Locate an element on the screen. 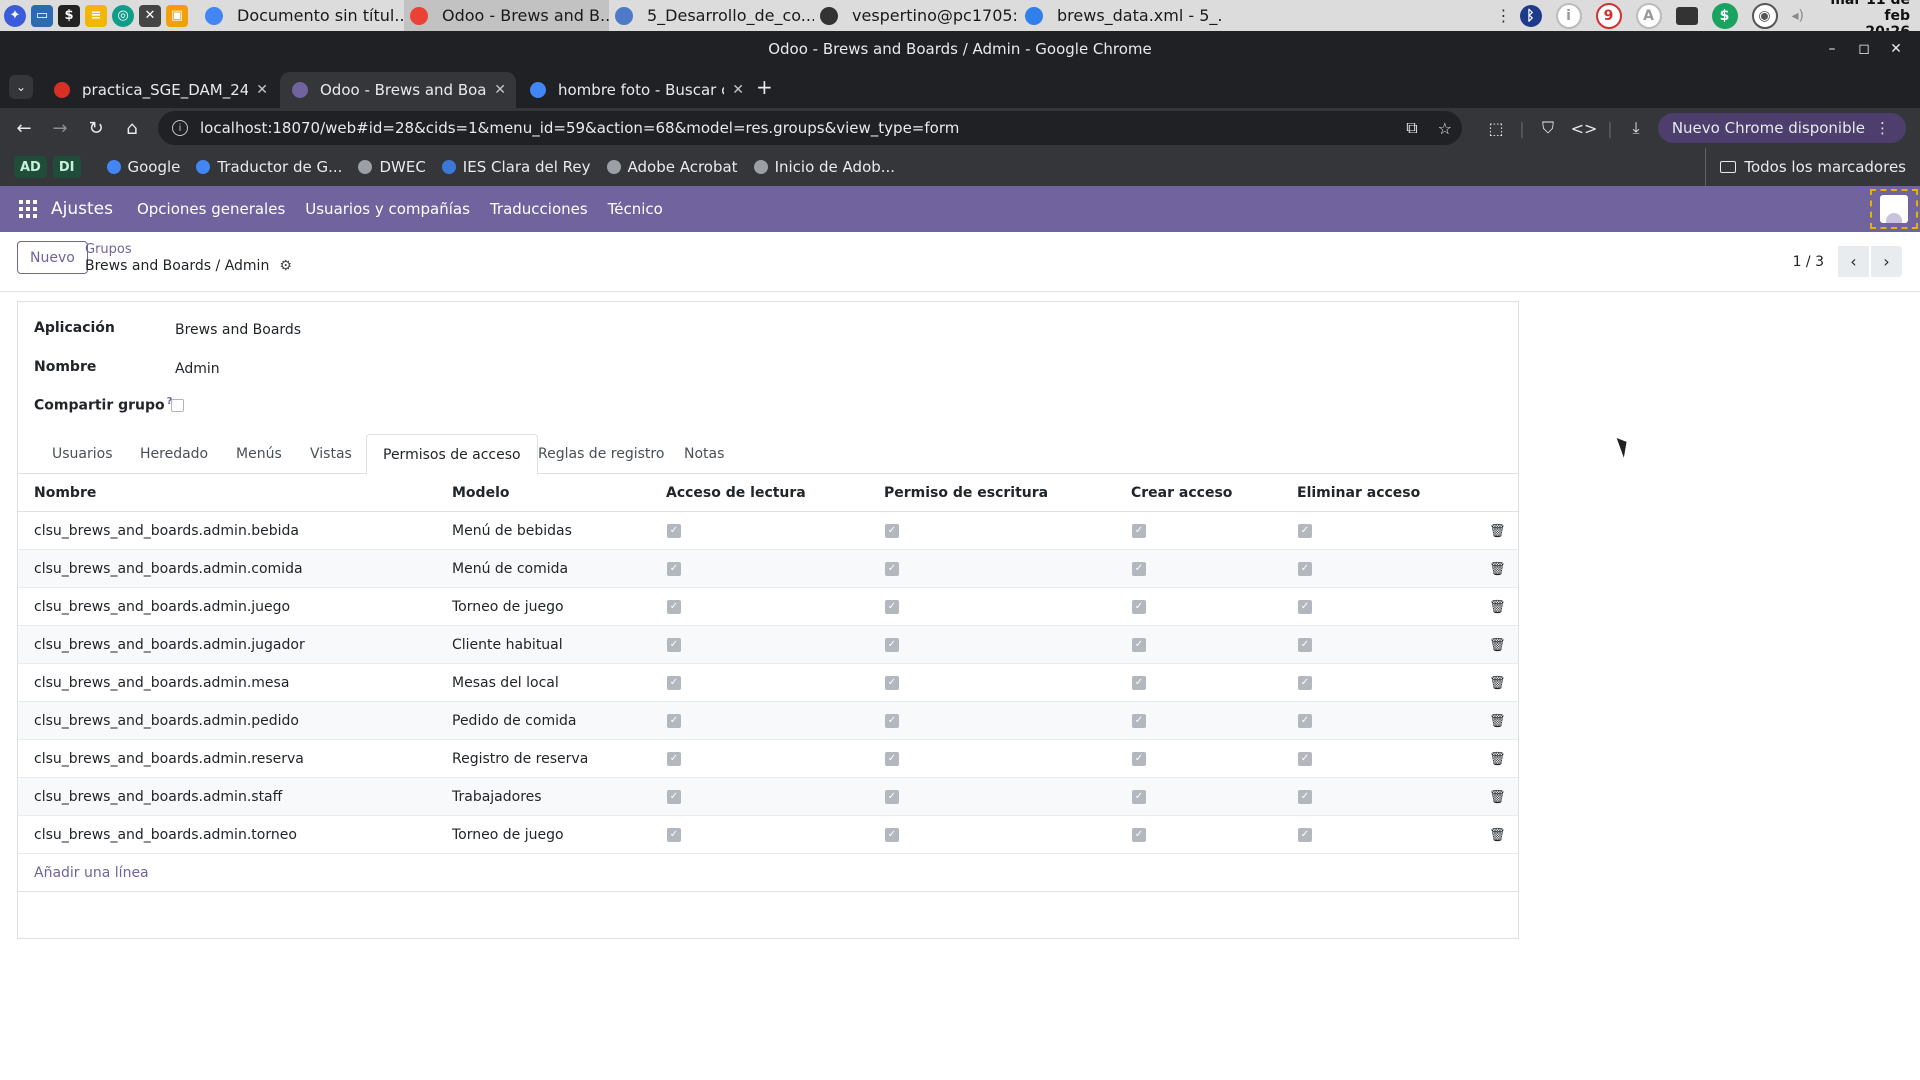 The width and height of the screenshot is (1920, 1080). terminal-icon: $ is located at coordinates (69, 15).